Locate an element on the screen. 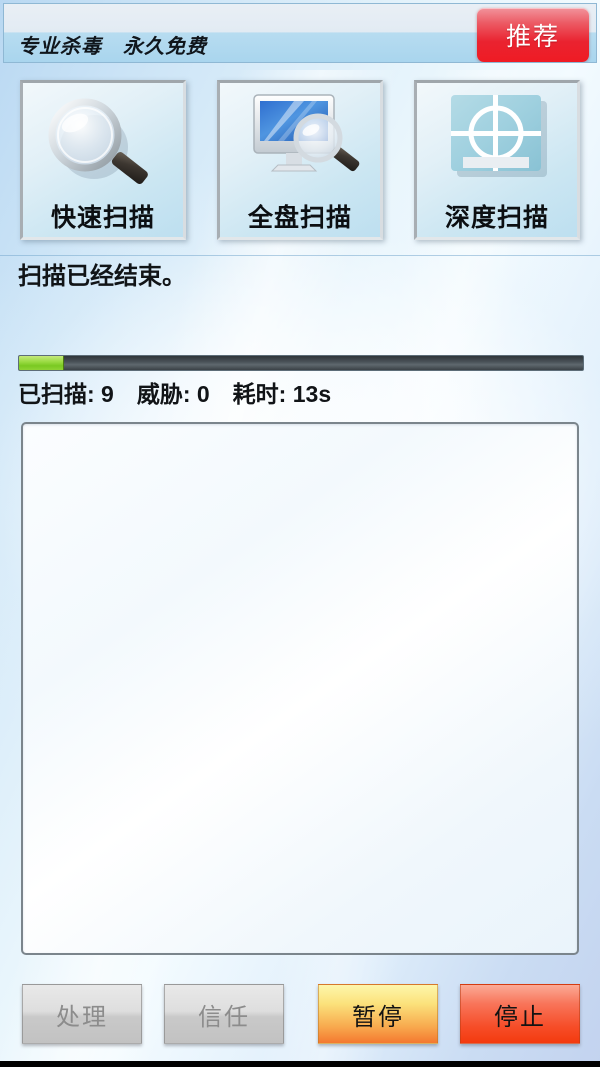 The image size is (600, 1067). handle-button: 处理 is located at coordinates (82, 1014).